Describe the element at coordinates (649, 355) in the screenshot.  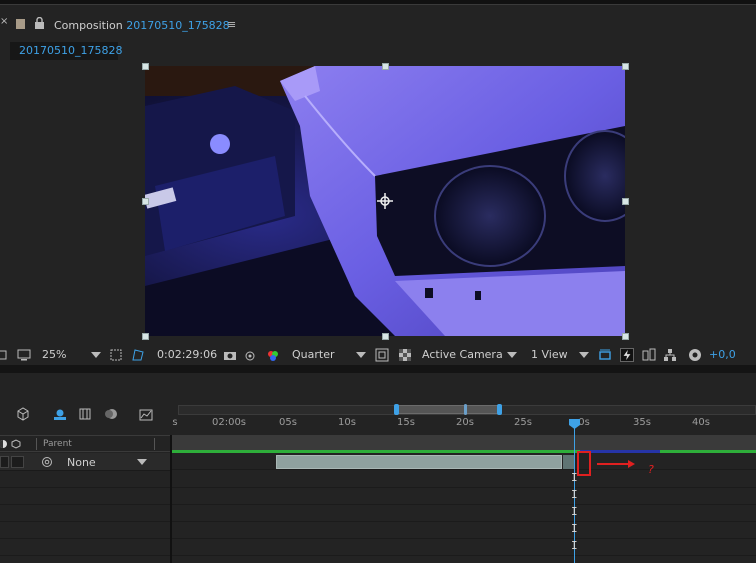
I see `flowchart-icon` at that location.